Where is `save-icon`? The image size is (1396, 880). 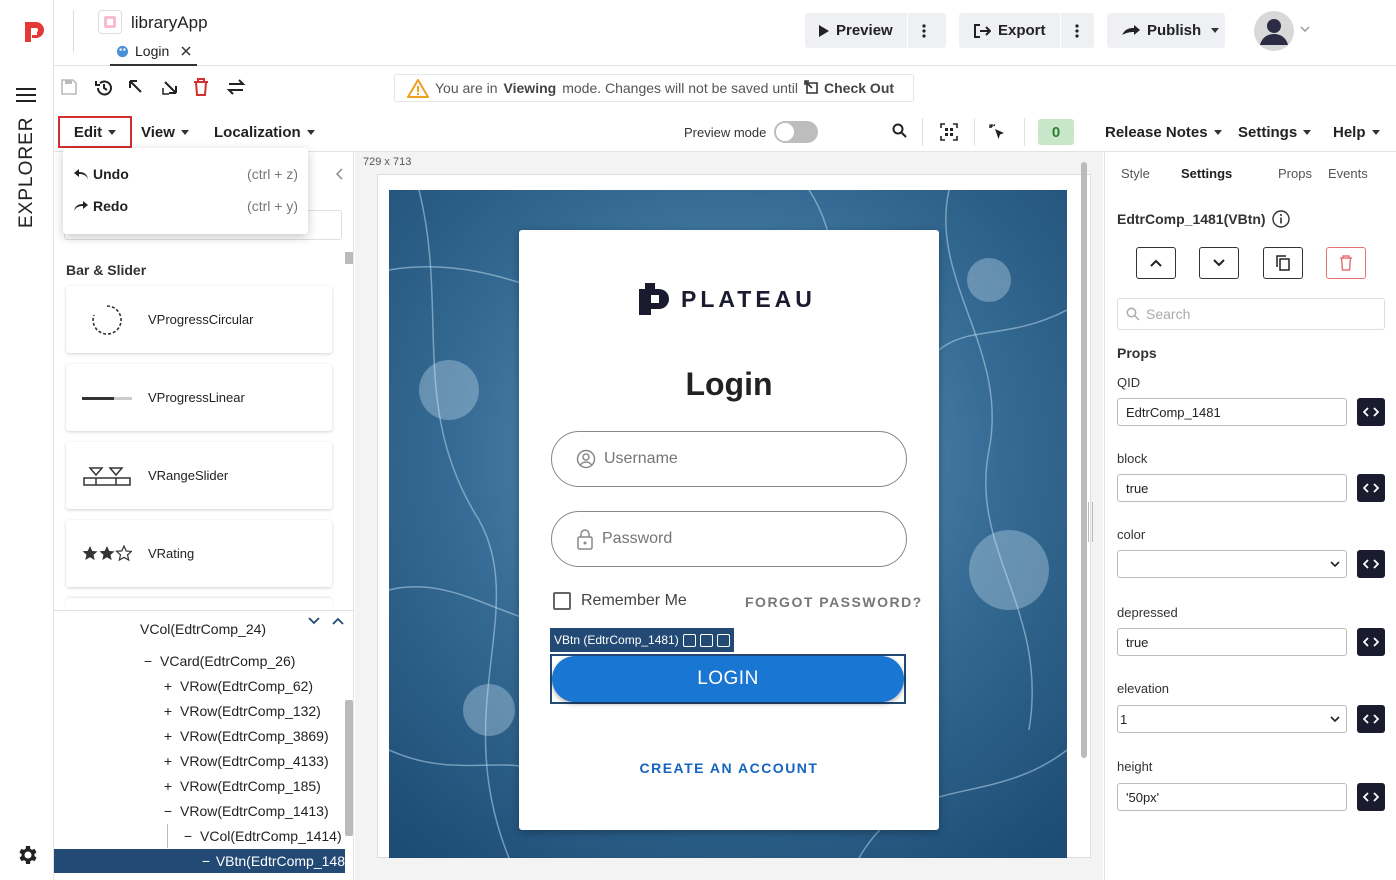
save-icon is located at coordinates (70, 88).